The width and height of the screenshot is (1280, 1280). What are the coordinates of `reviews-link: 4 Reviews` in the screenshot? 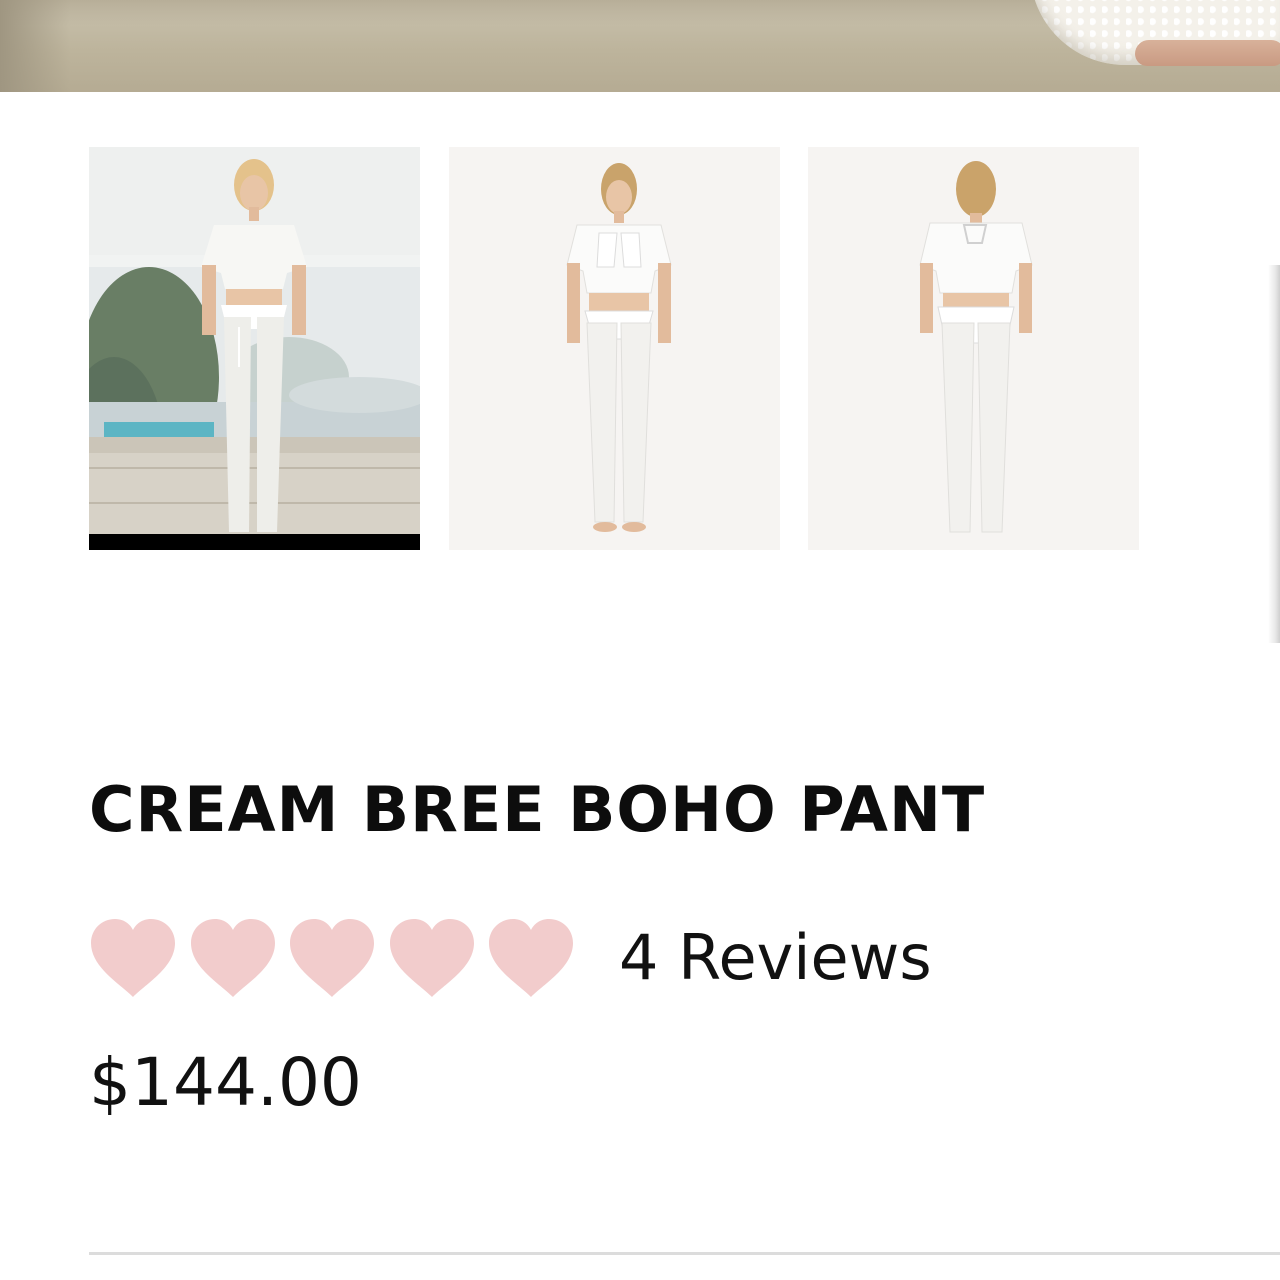 It's located at (775, 958).